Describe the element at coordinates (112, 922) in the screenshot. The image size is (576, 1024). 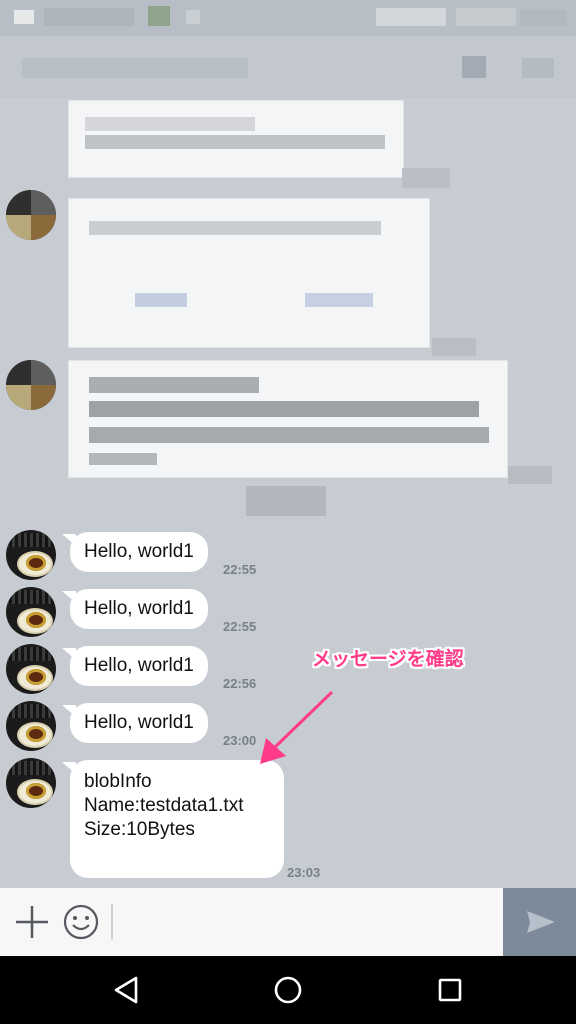
I see `input-divider` at that location.